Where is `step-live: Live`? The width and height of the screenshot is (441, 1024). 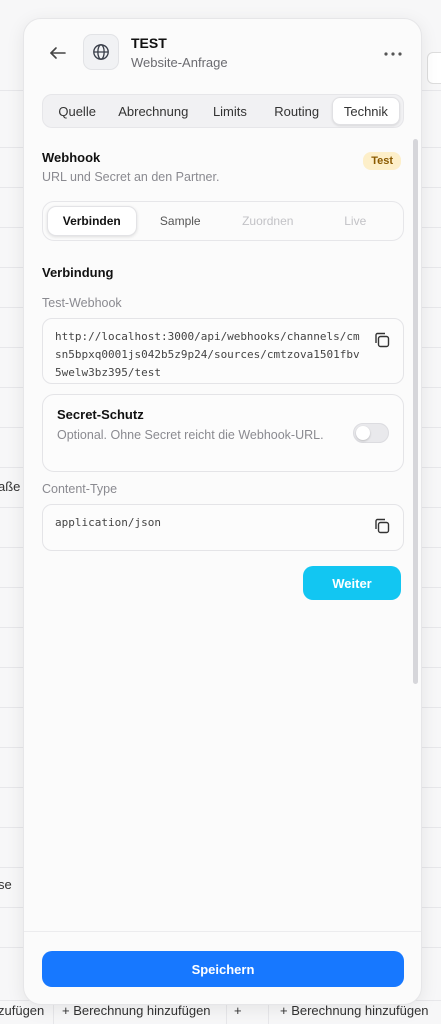
step-live: Live is located at coordinates (355, 221).